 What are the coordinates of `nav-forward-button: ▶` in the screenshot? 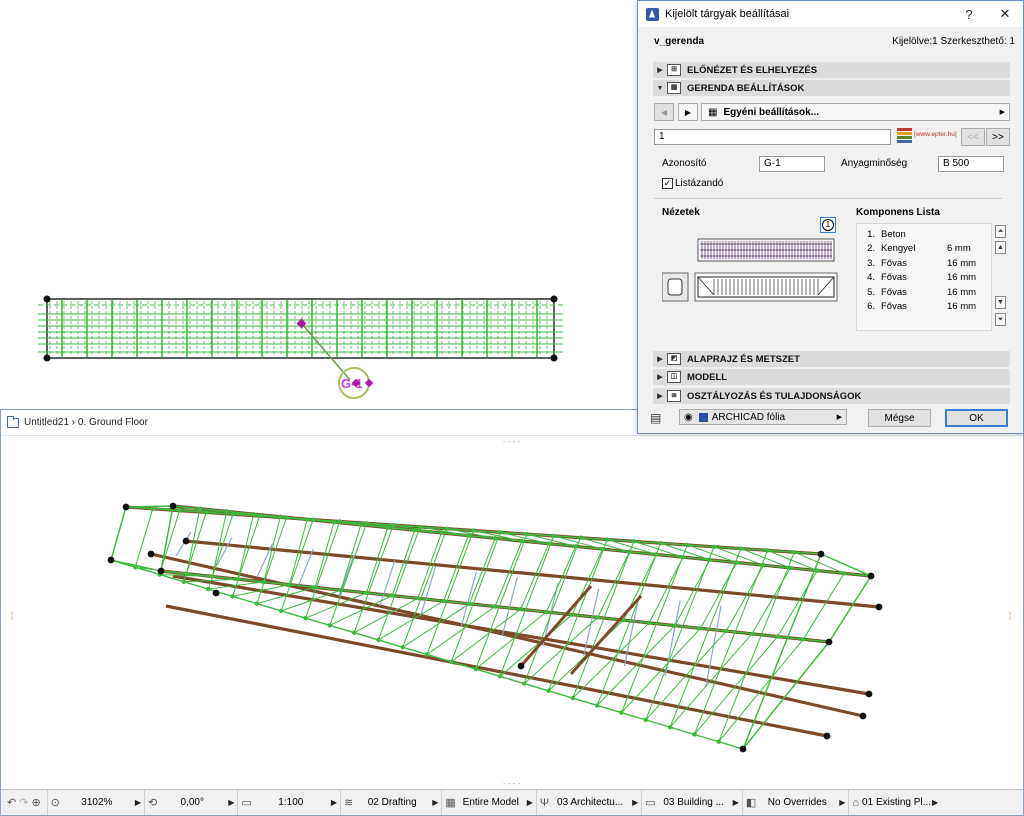 It's located at (688, 112).